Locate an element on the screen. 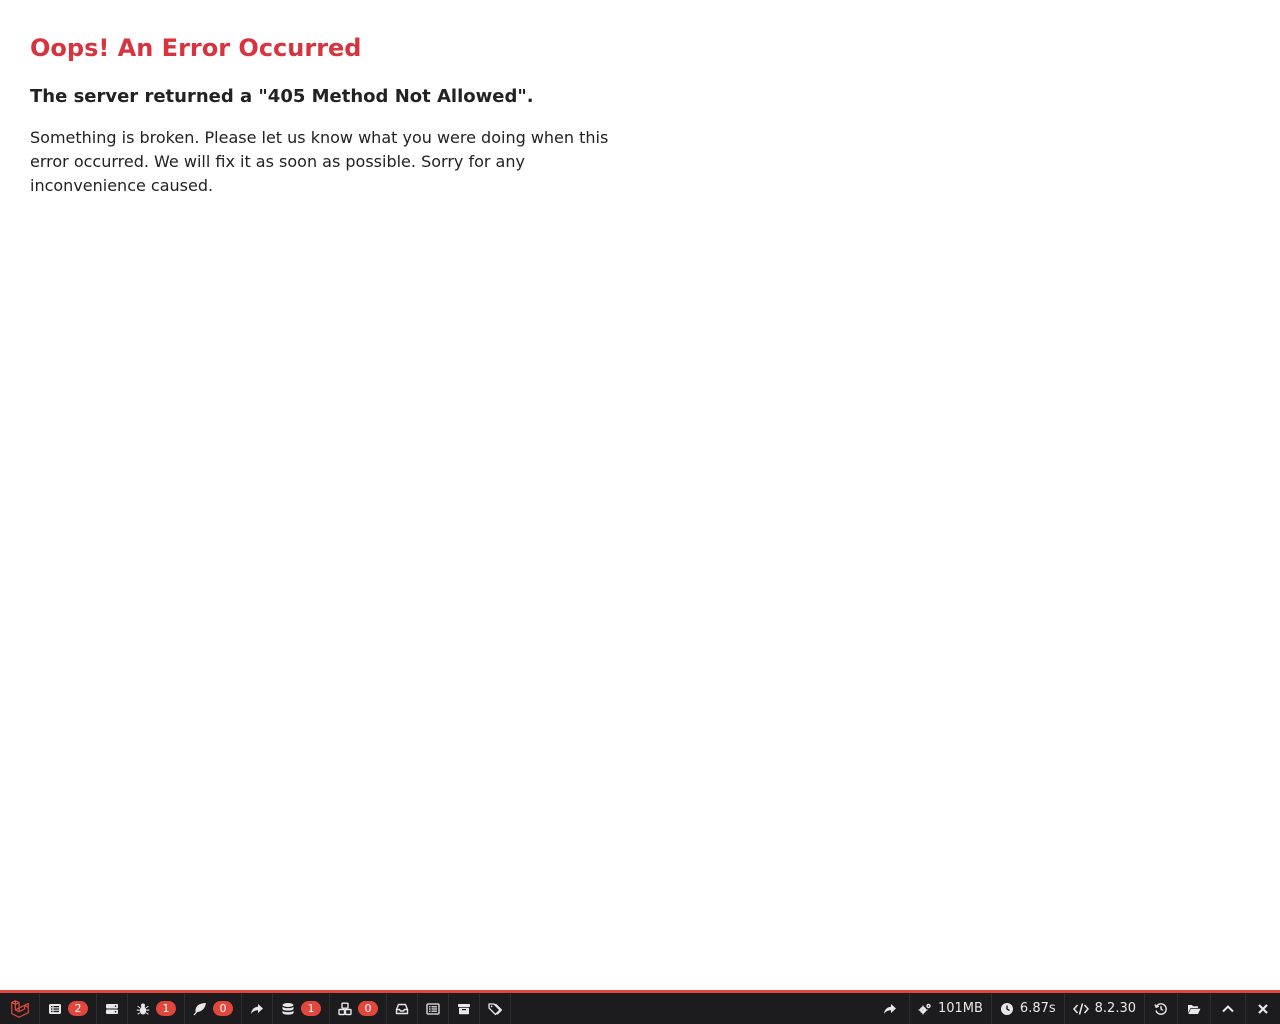 The width and height of the screenshot is (1280, 1024). memory-usage-value: 101MB is located at coordinates (960, 1008).